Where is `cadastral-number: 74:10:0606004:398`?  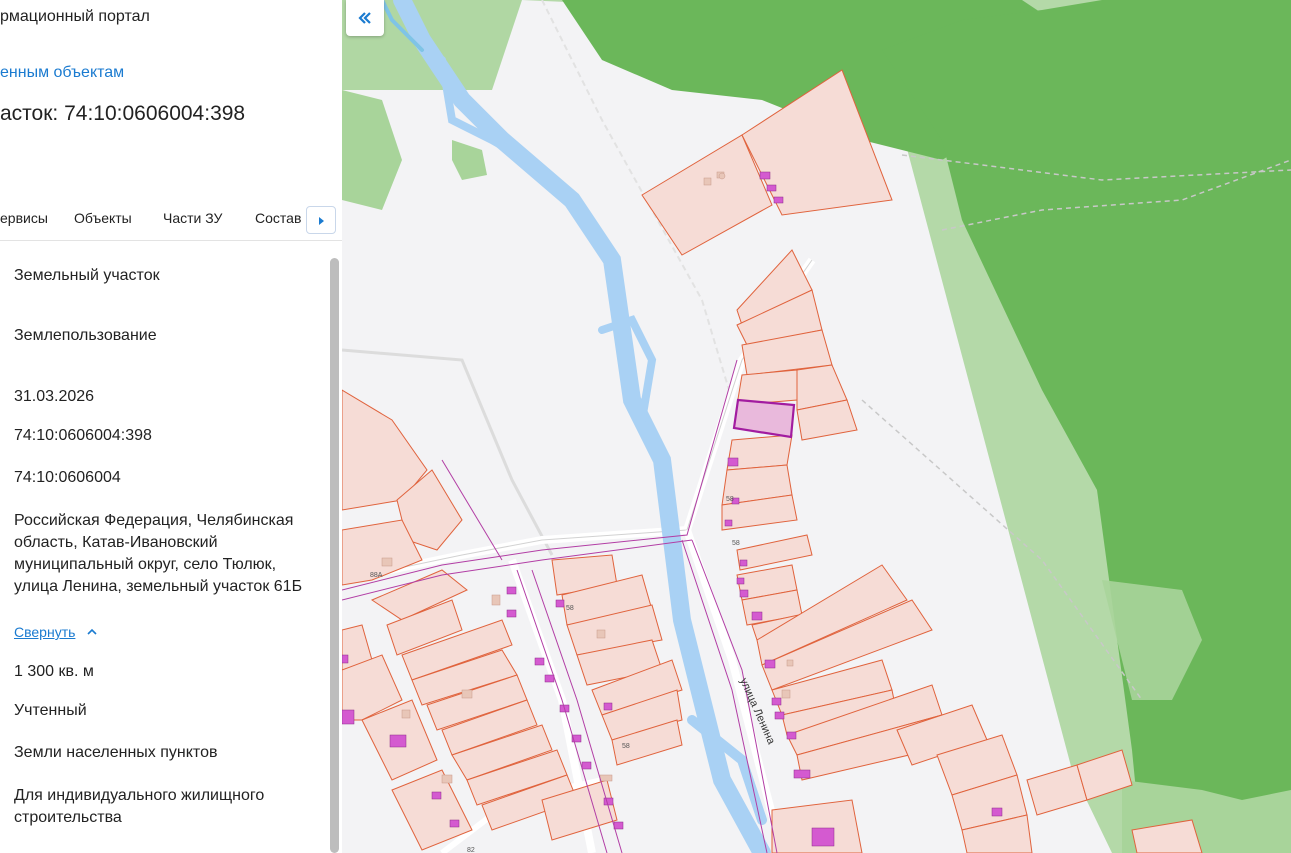
cadastral-number: 74:10:0606004:398 is located at coordinates (83, 435).